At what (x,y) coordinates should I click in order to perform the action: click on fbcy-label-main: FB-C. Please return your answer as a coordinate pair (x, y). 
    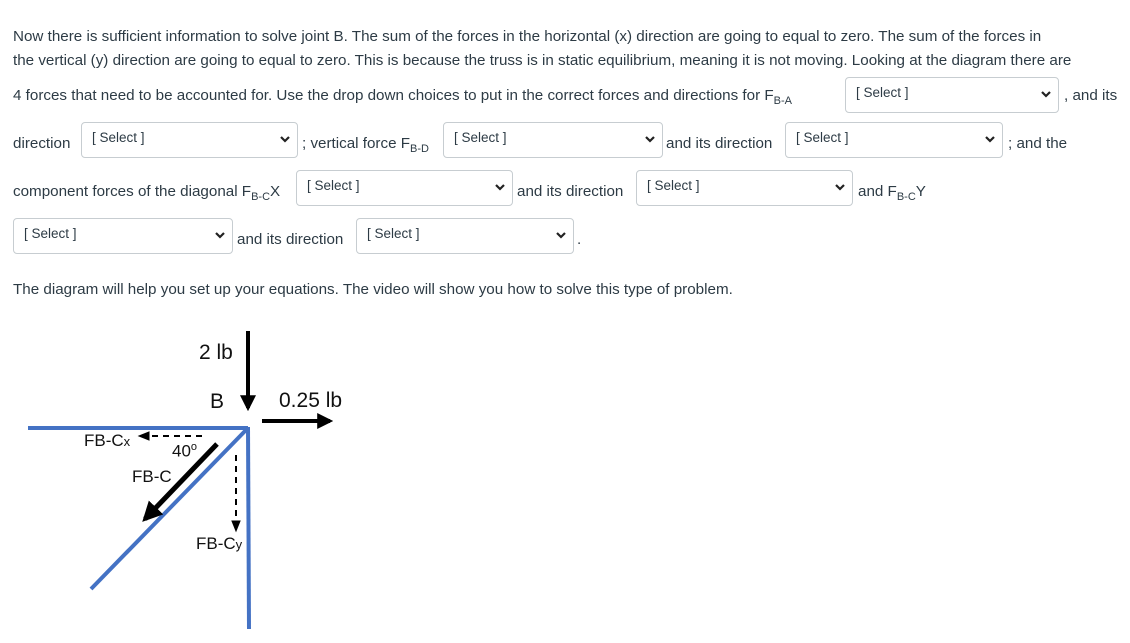
    Looking at the image, I should click on (216, 543).